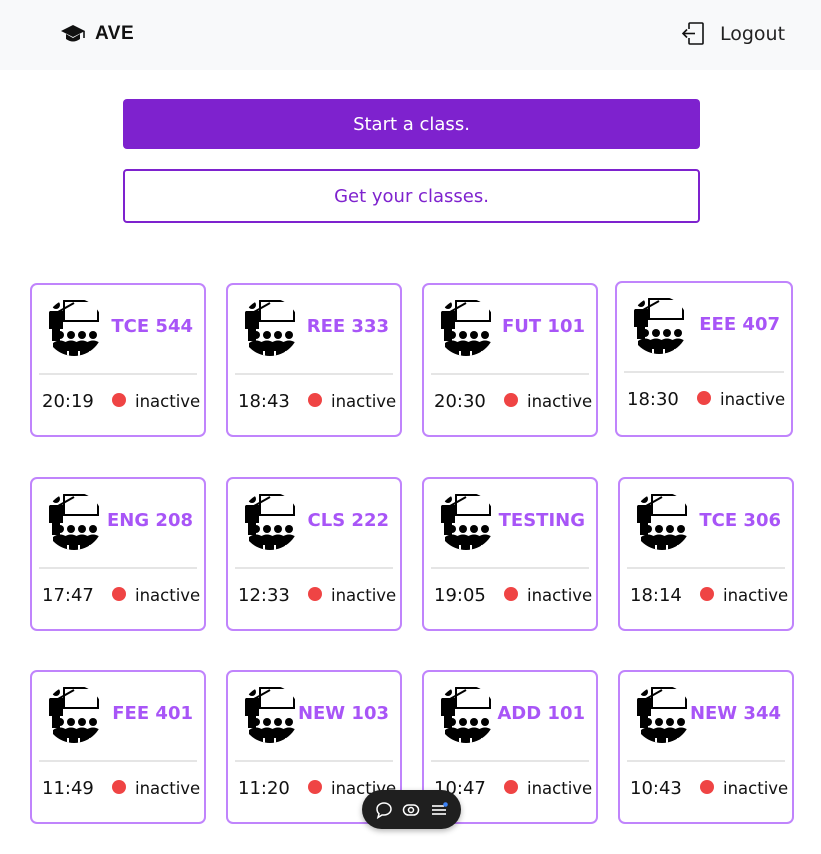 The height and width of the screenshot is (854, 821). Describe the element at coordinates (314, 554) in the screenshot. I see `class-card: CLS 222 12:33 inactive` at that location.